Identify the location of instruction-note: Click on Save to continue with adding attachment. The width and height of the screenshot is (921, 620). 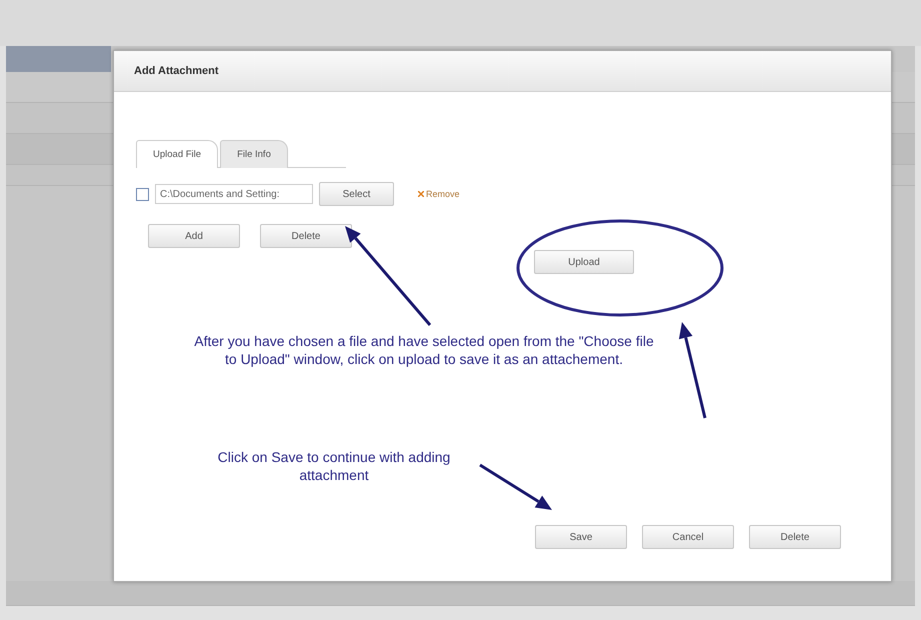
(334, 466).